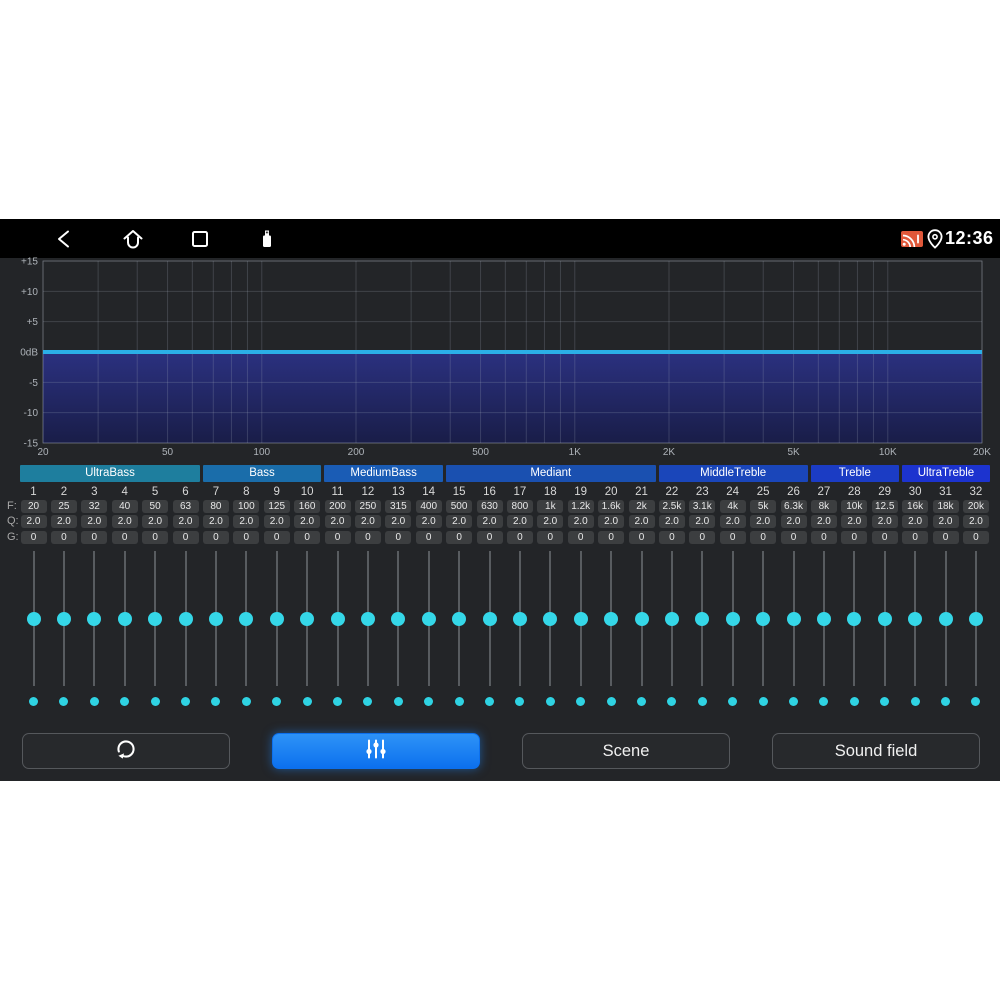  Describe the element at coordinates (185, 506) in the screenshot. I see `frequency-value: 63` at that location.